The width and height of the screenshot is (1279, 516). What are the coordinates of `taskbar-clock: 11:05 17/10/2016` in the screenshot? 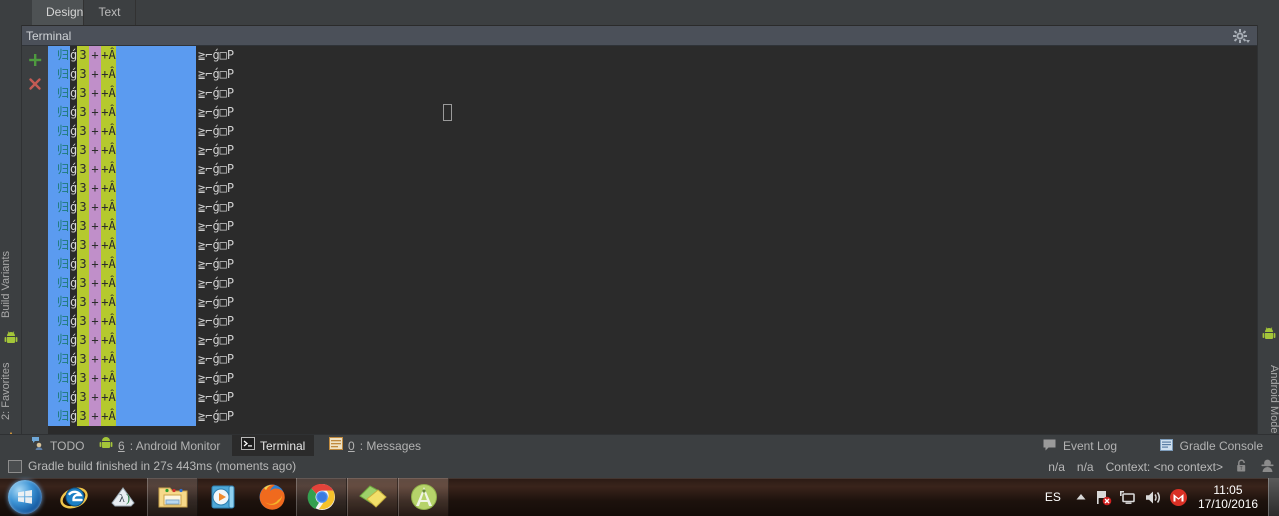 It's located at (1230, 497).